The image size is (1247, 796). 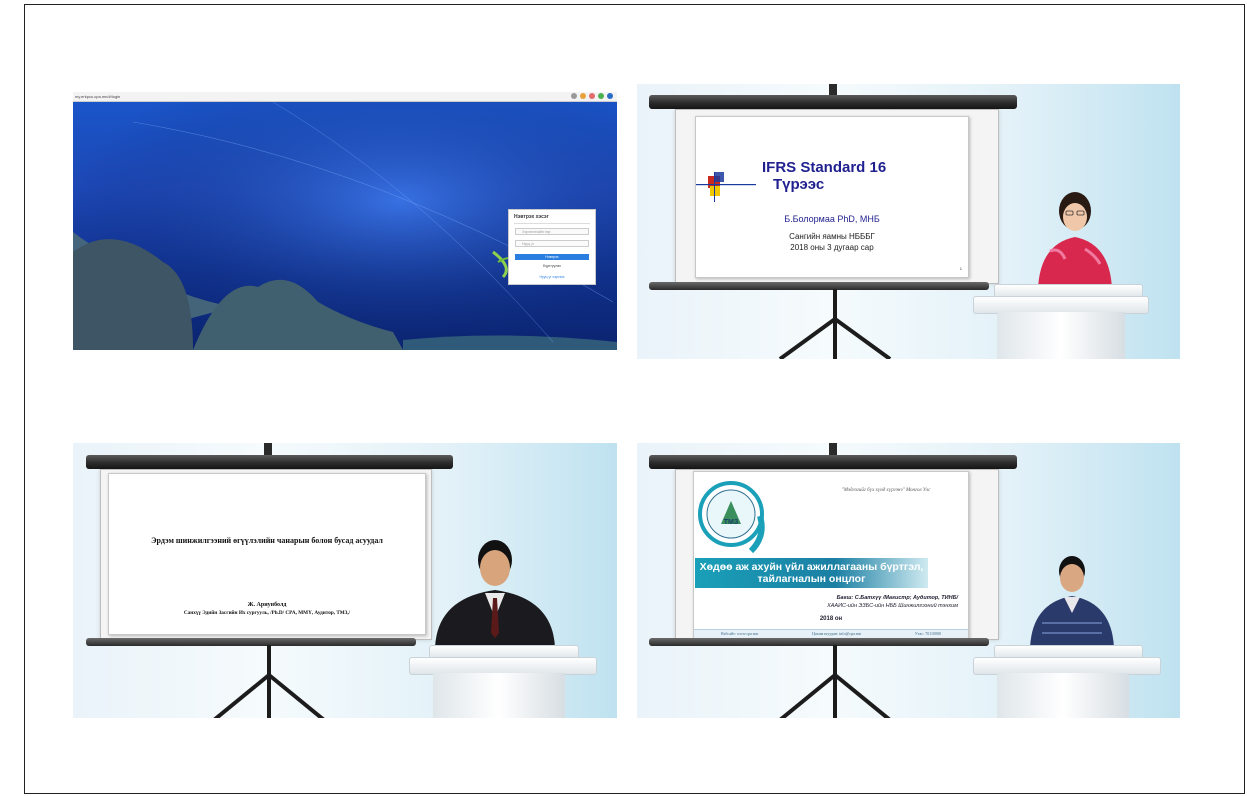 I want to click on slide-title: IFRS Standard 16, so click(x=824, y=167).